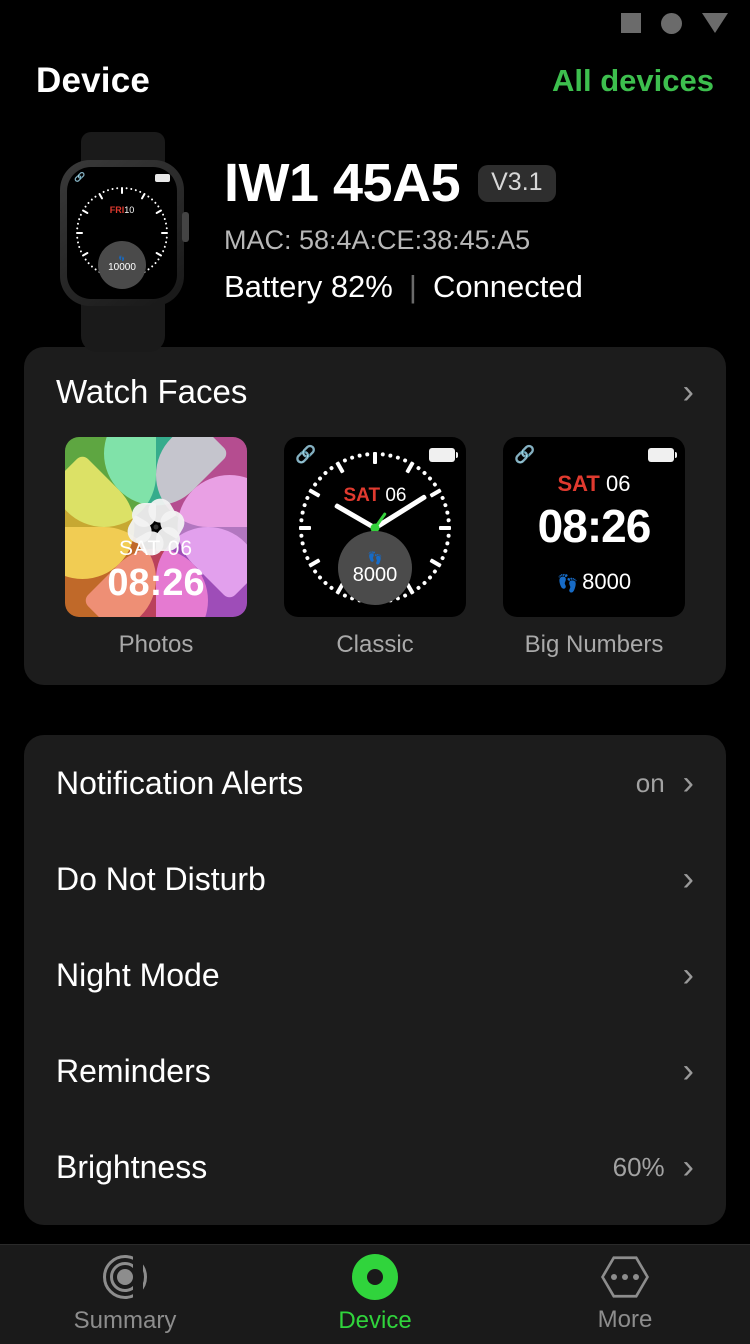 This screenshot has width=750, height=1344. I want to click on connection-status: Connected, so click(507, 286).